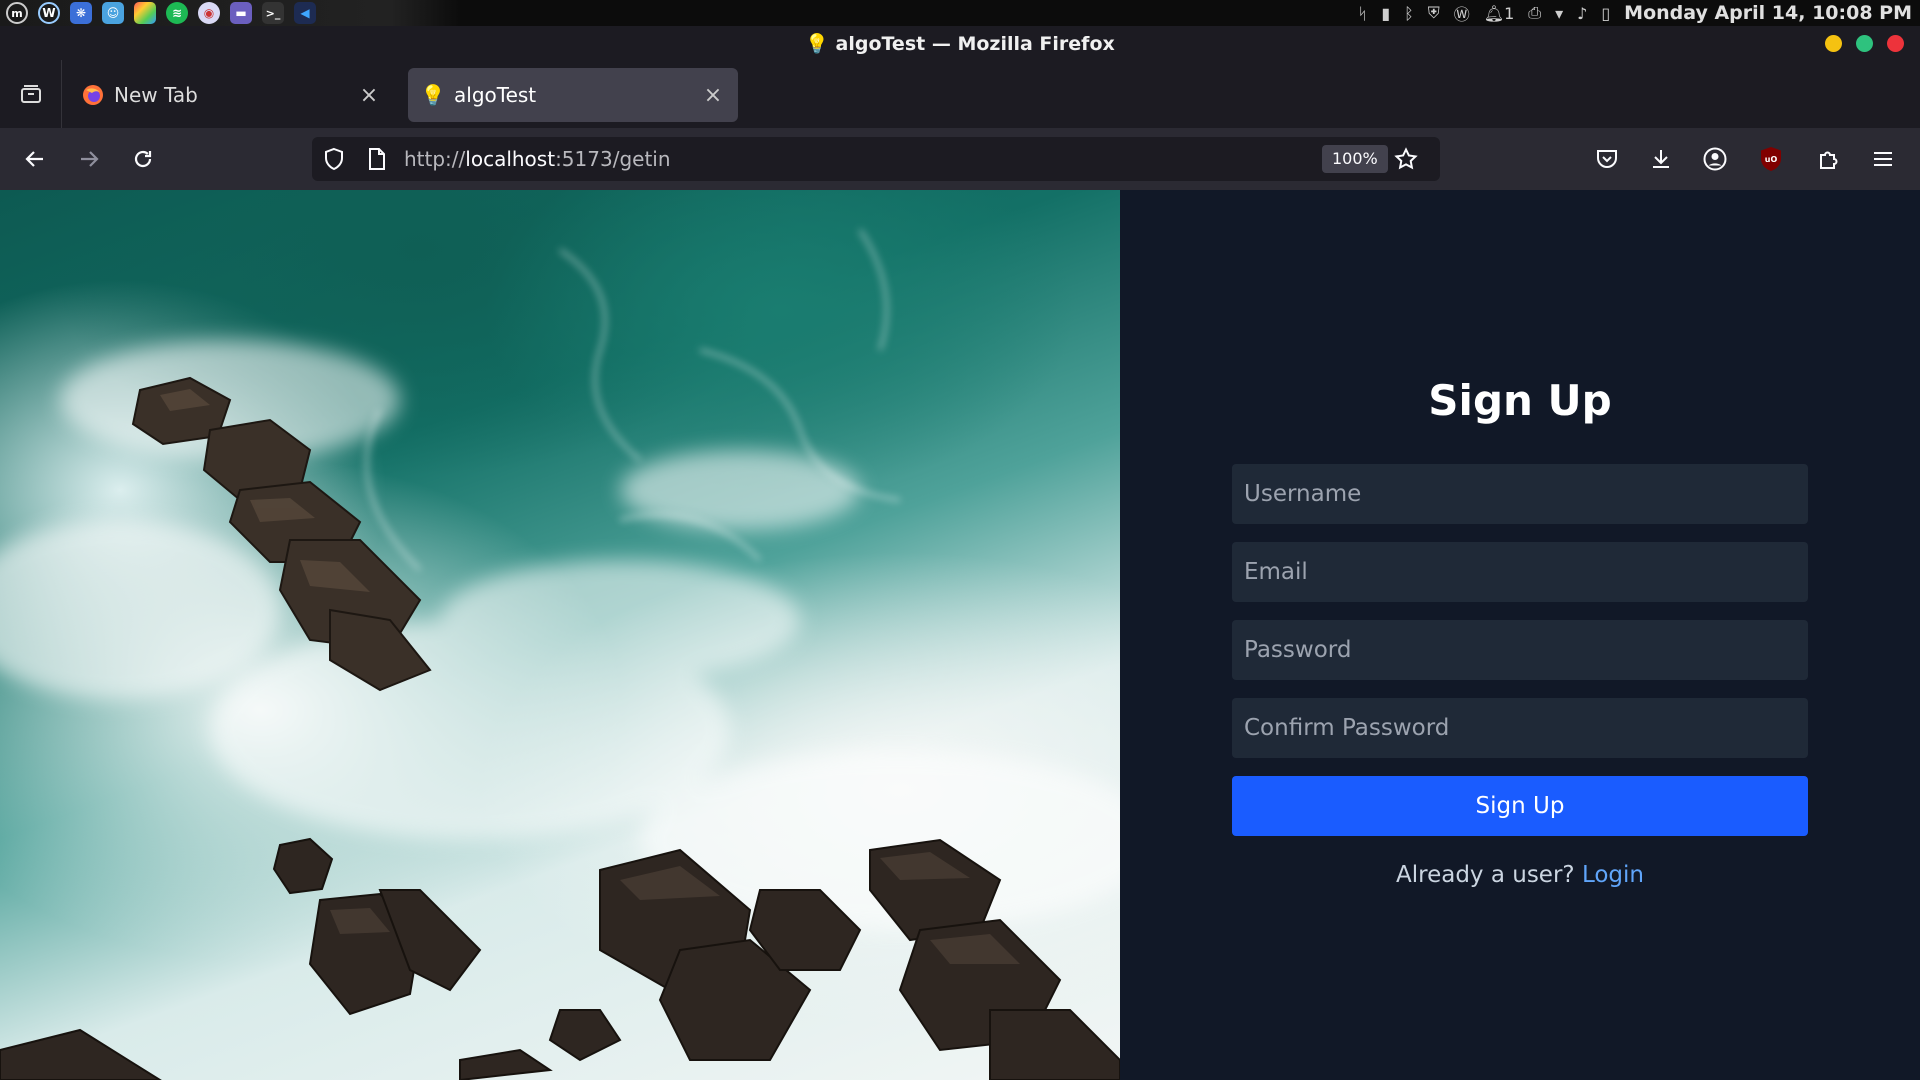  I want to click on photos-app-icon, so click(145, 13).